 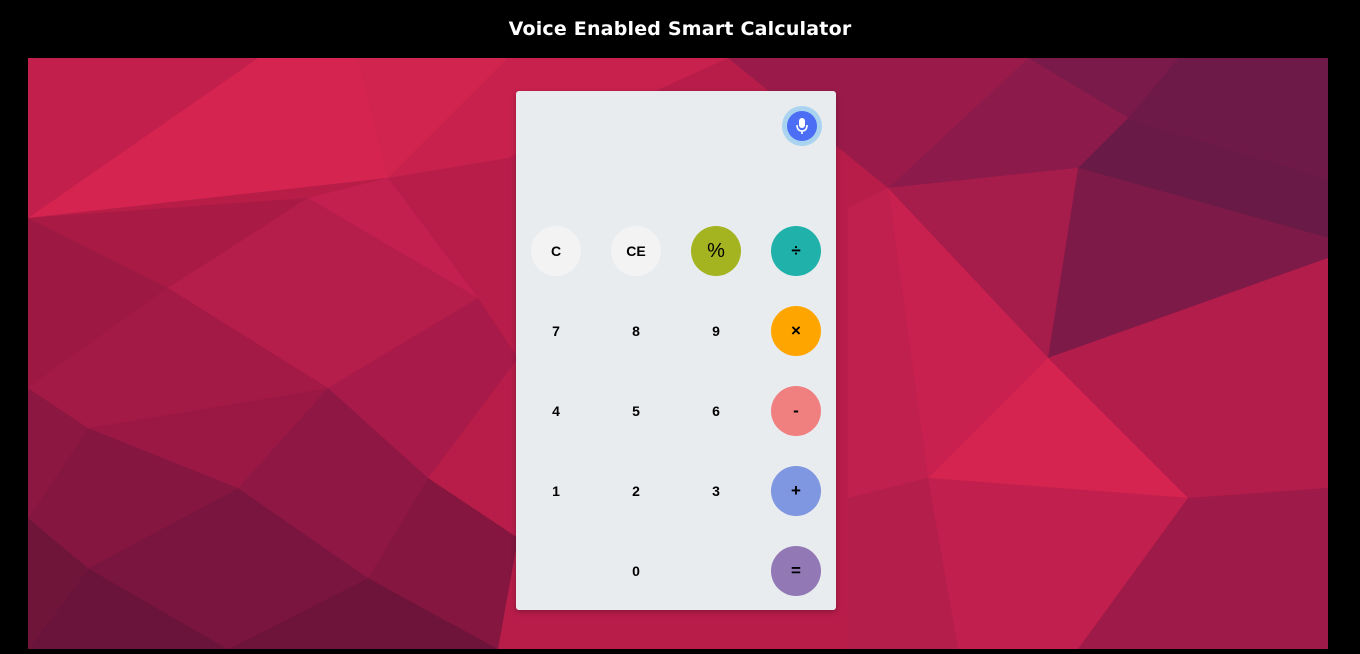 I want to click on digit-4-button: 4, so click(x=556, y=411).